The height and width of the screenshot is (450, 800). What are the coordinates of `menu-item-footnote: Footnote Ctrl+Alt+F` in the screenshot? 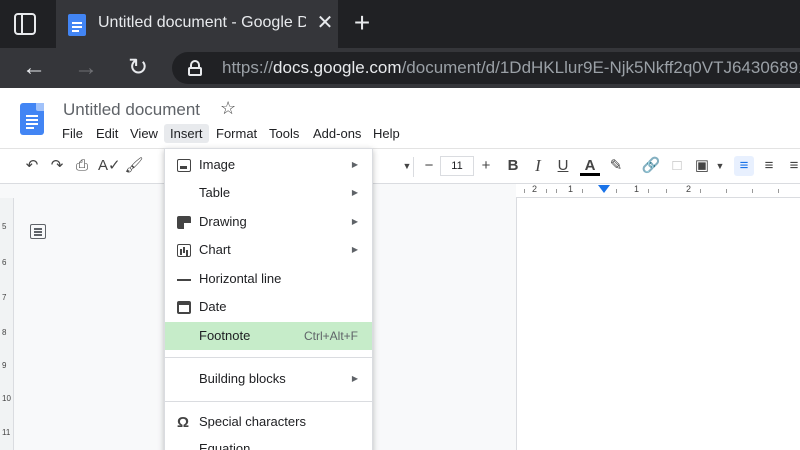 It's located at (268, 336).